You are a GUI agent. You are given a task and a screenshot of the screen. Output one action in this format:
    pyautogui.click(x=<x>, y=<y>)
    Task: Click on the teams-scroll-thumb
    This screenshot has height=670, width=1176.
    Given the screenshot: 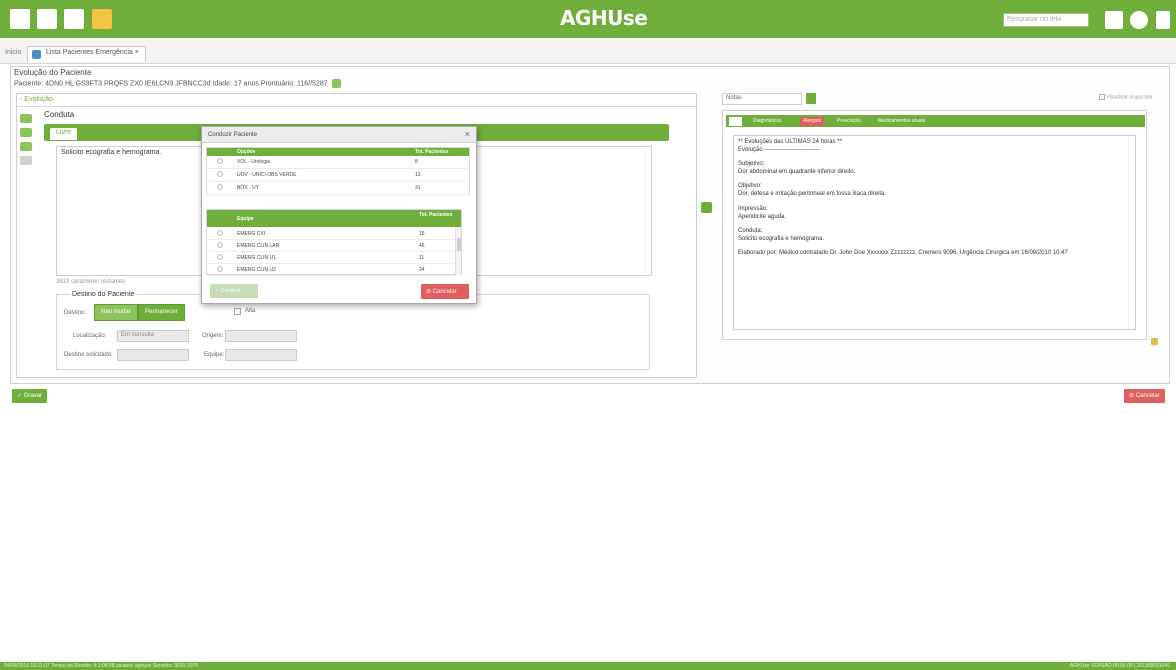 What is the action you would take?
    pyautogui.click(x=459, y=244)
    